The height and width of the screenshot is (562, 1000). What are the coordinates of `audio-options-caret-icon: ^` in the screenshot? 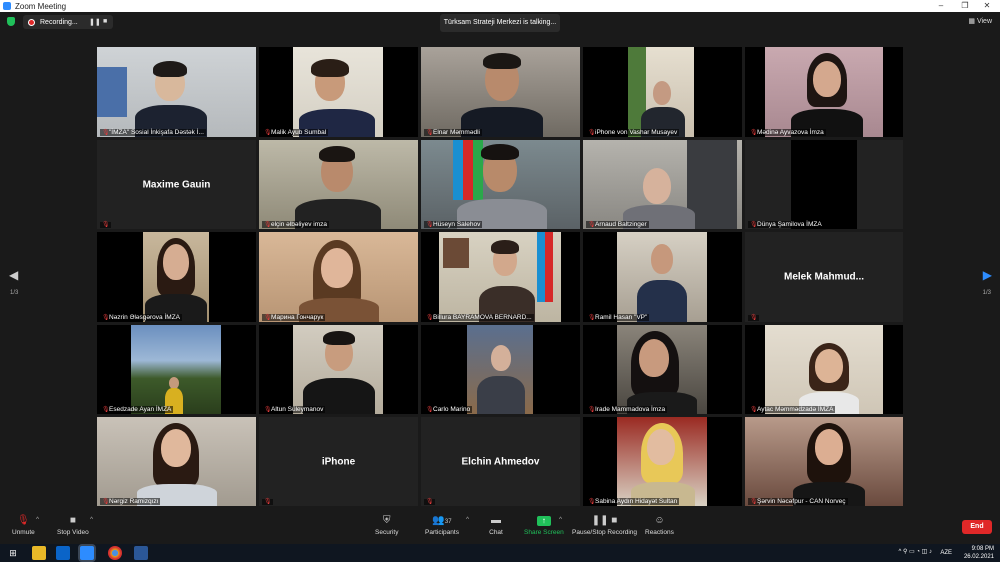 It's located at (37, 519).